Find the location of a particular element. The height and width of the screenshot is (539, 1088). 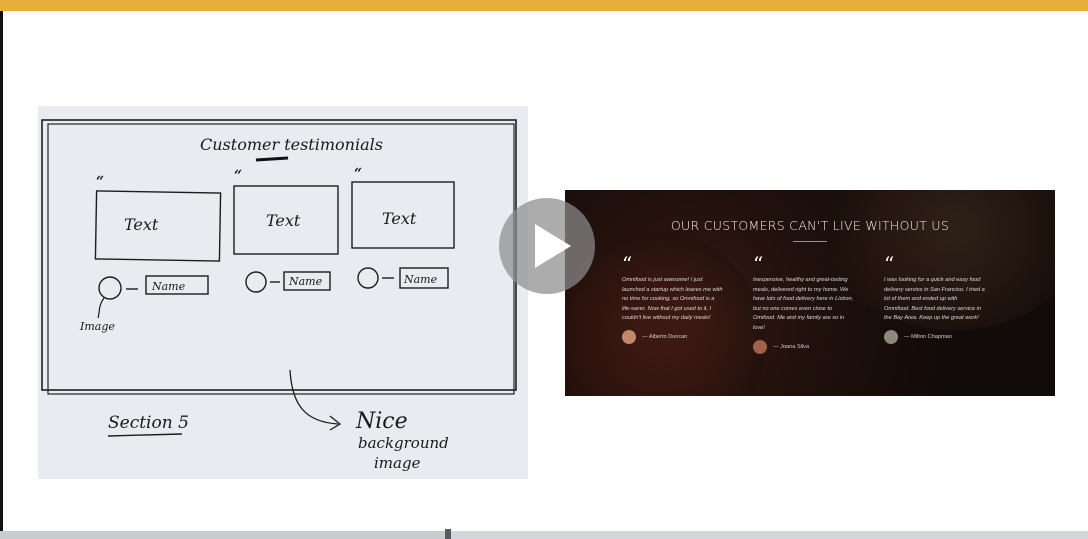

sketch-note-line-2: background is located at coordinates (403, 443).